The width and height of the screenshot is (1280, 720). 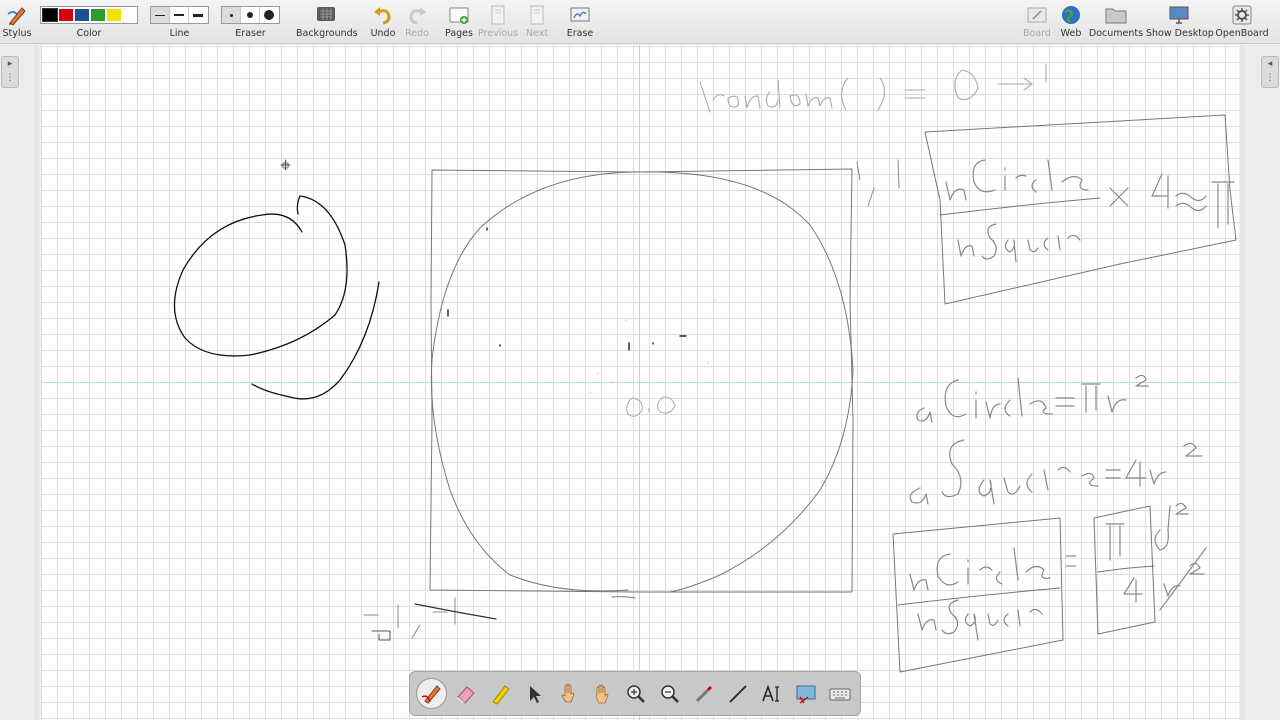 I want to click on laser-pointer-tool, so click(x=703, y=693).